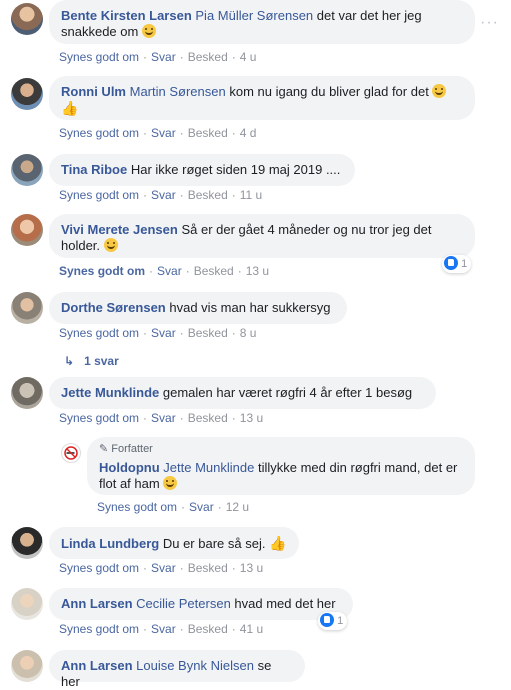 The image size is (511, 690). What do you see at coordinates (208, 467) in the screenshot?
I see `mentioned-user: Jette Munklinde` at bounding box center [208, 467].